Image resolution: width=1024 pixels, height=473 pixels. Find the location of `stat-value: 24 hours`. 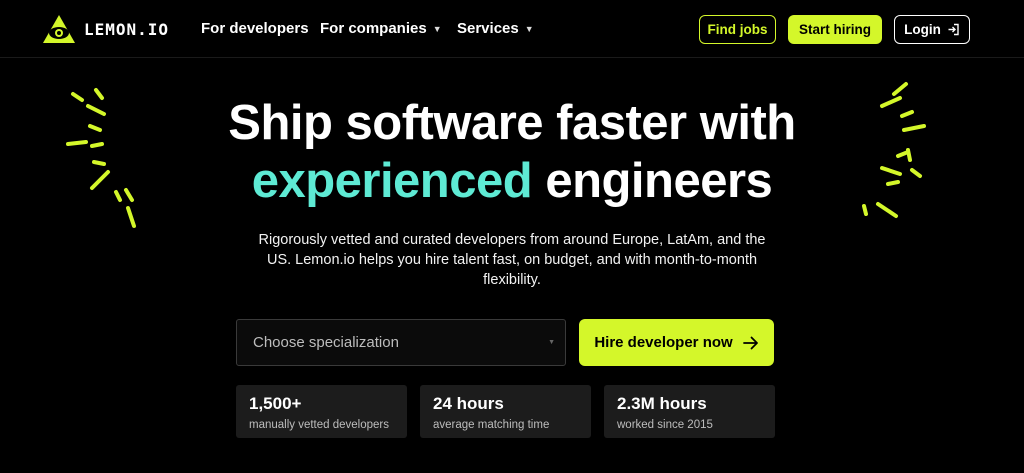

stat-value: 24 hours is located at coordinates (468, 403).